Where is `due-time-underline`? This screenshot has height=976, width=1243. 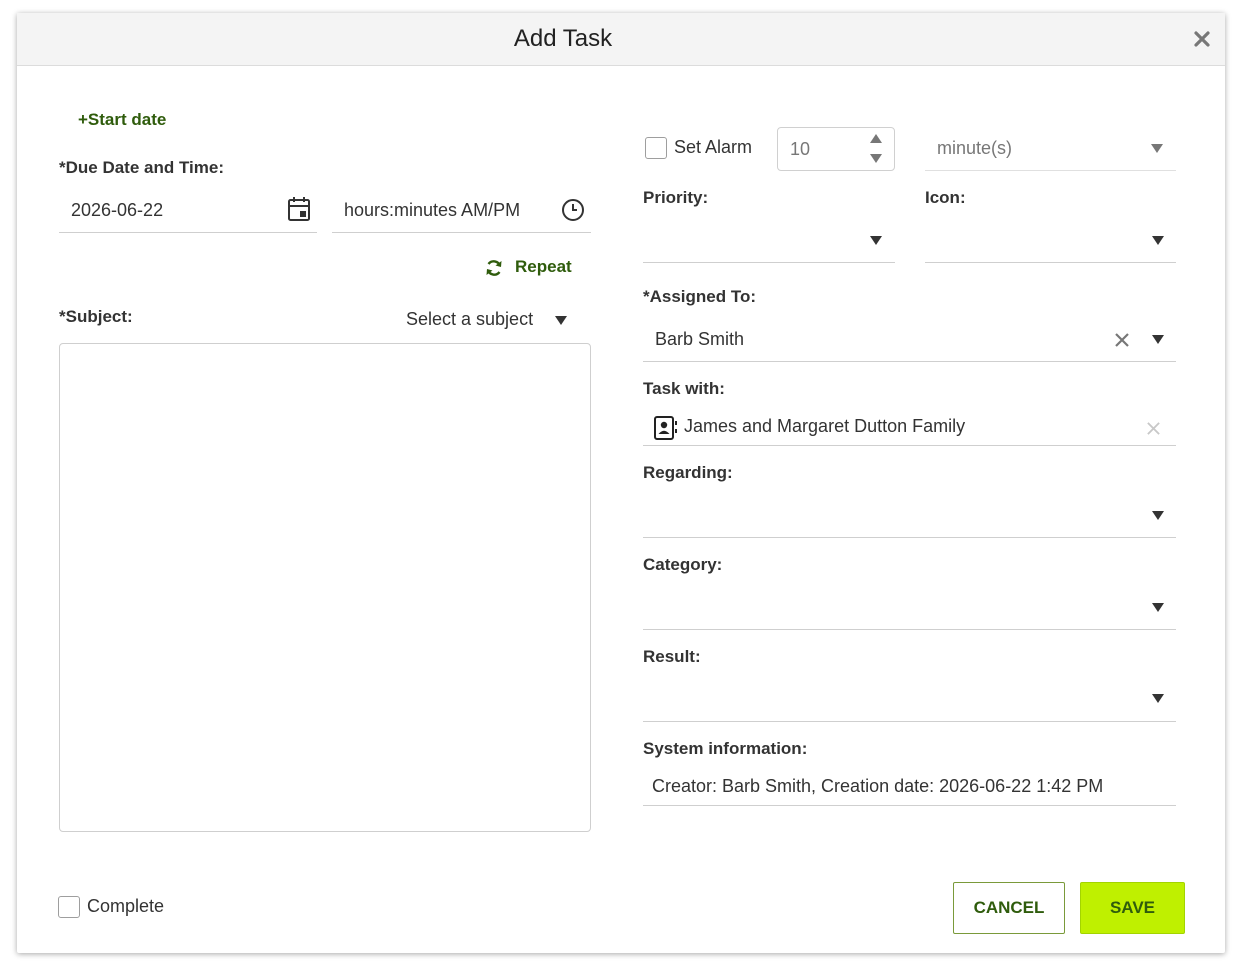
due-time-underline is located at coordinates (461, 232).